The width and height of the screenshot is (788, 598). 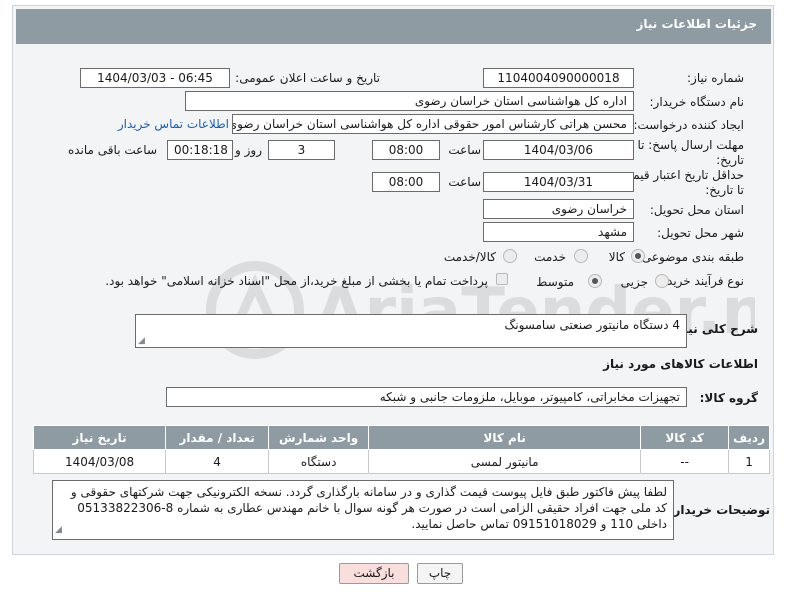 I want to click on treasury-payment-checkbox, so click(x=502, y=279).